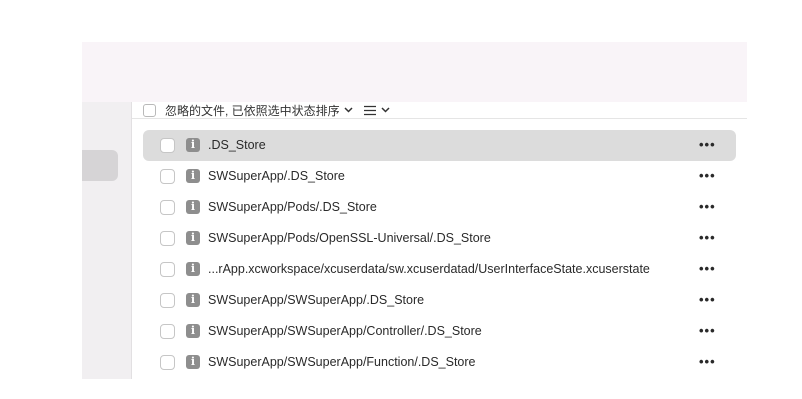 Image resolution: width=802 pixels, height=399 pixels. I want to click on select-all-checkbox, so click(149, 110).